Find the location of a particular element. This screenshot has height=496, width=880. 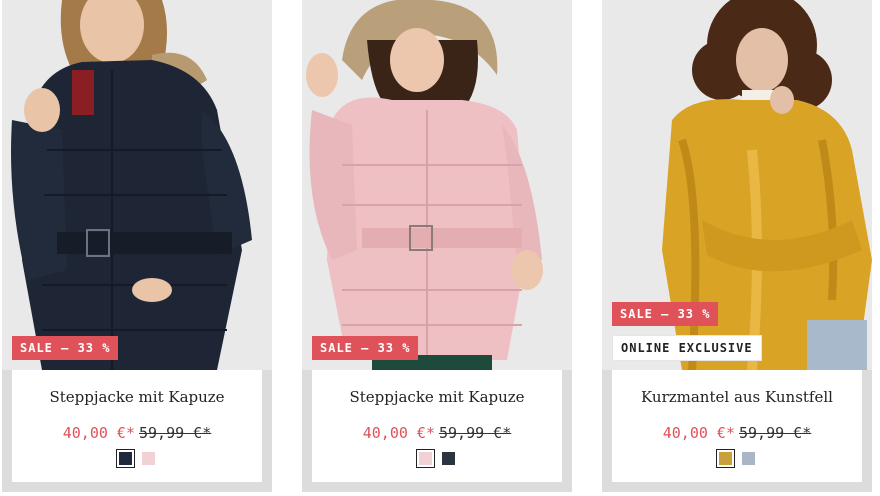

product-name: Kurzmantel aus Kunstfell is located at coordinates (737, 397).